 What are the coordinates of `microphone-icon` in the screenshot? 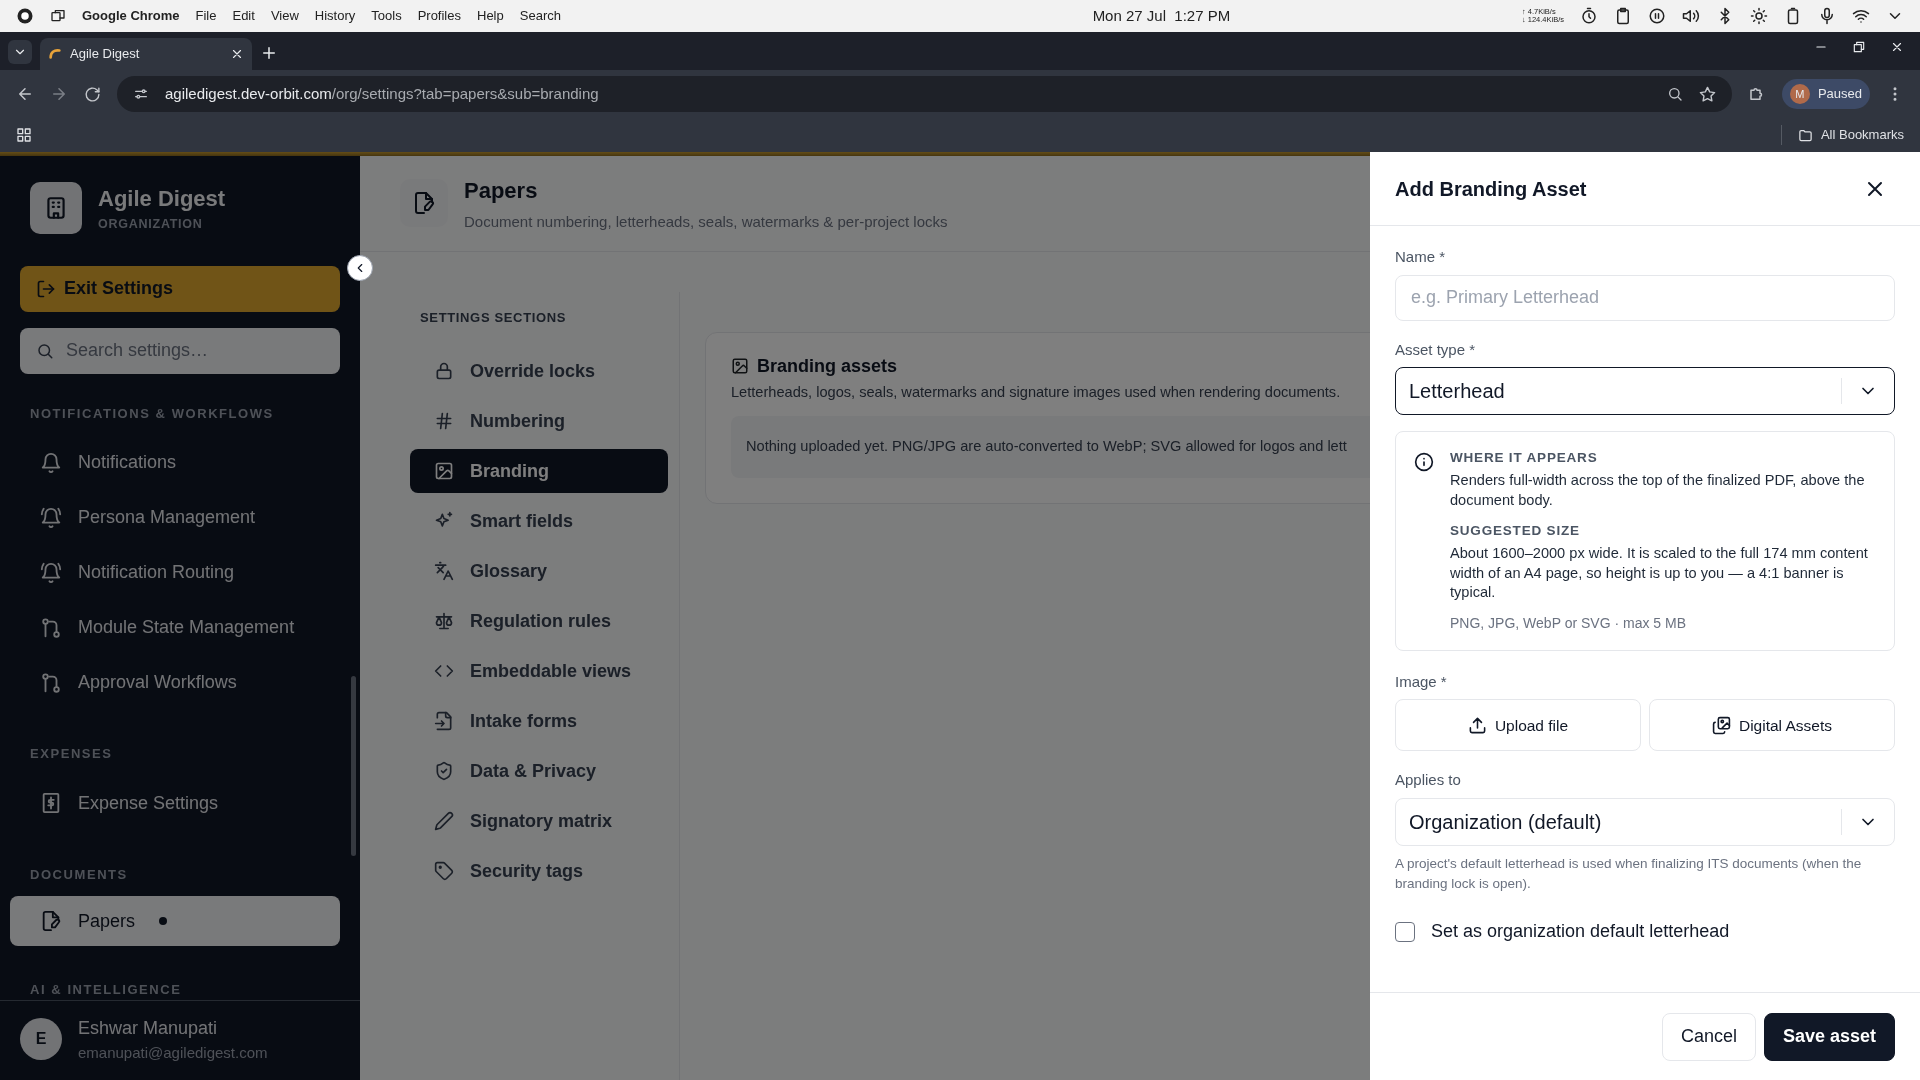 It's located at (1827, 16).